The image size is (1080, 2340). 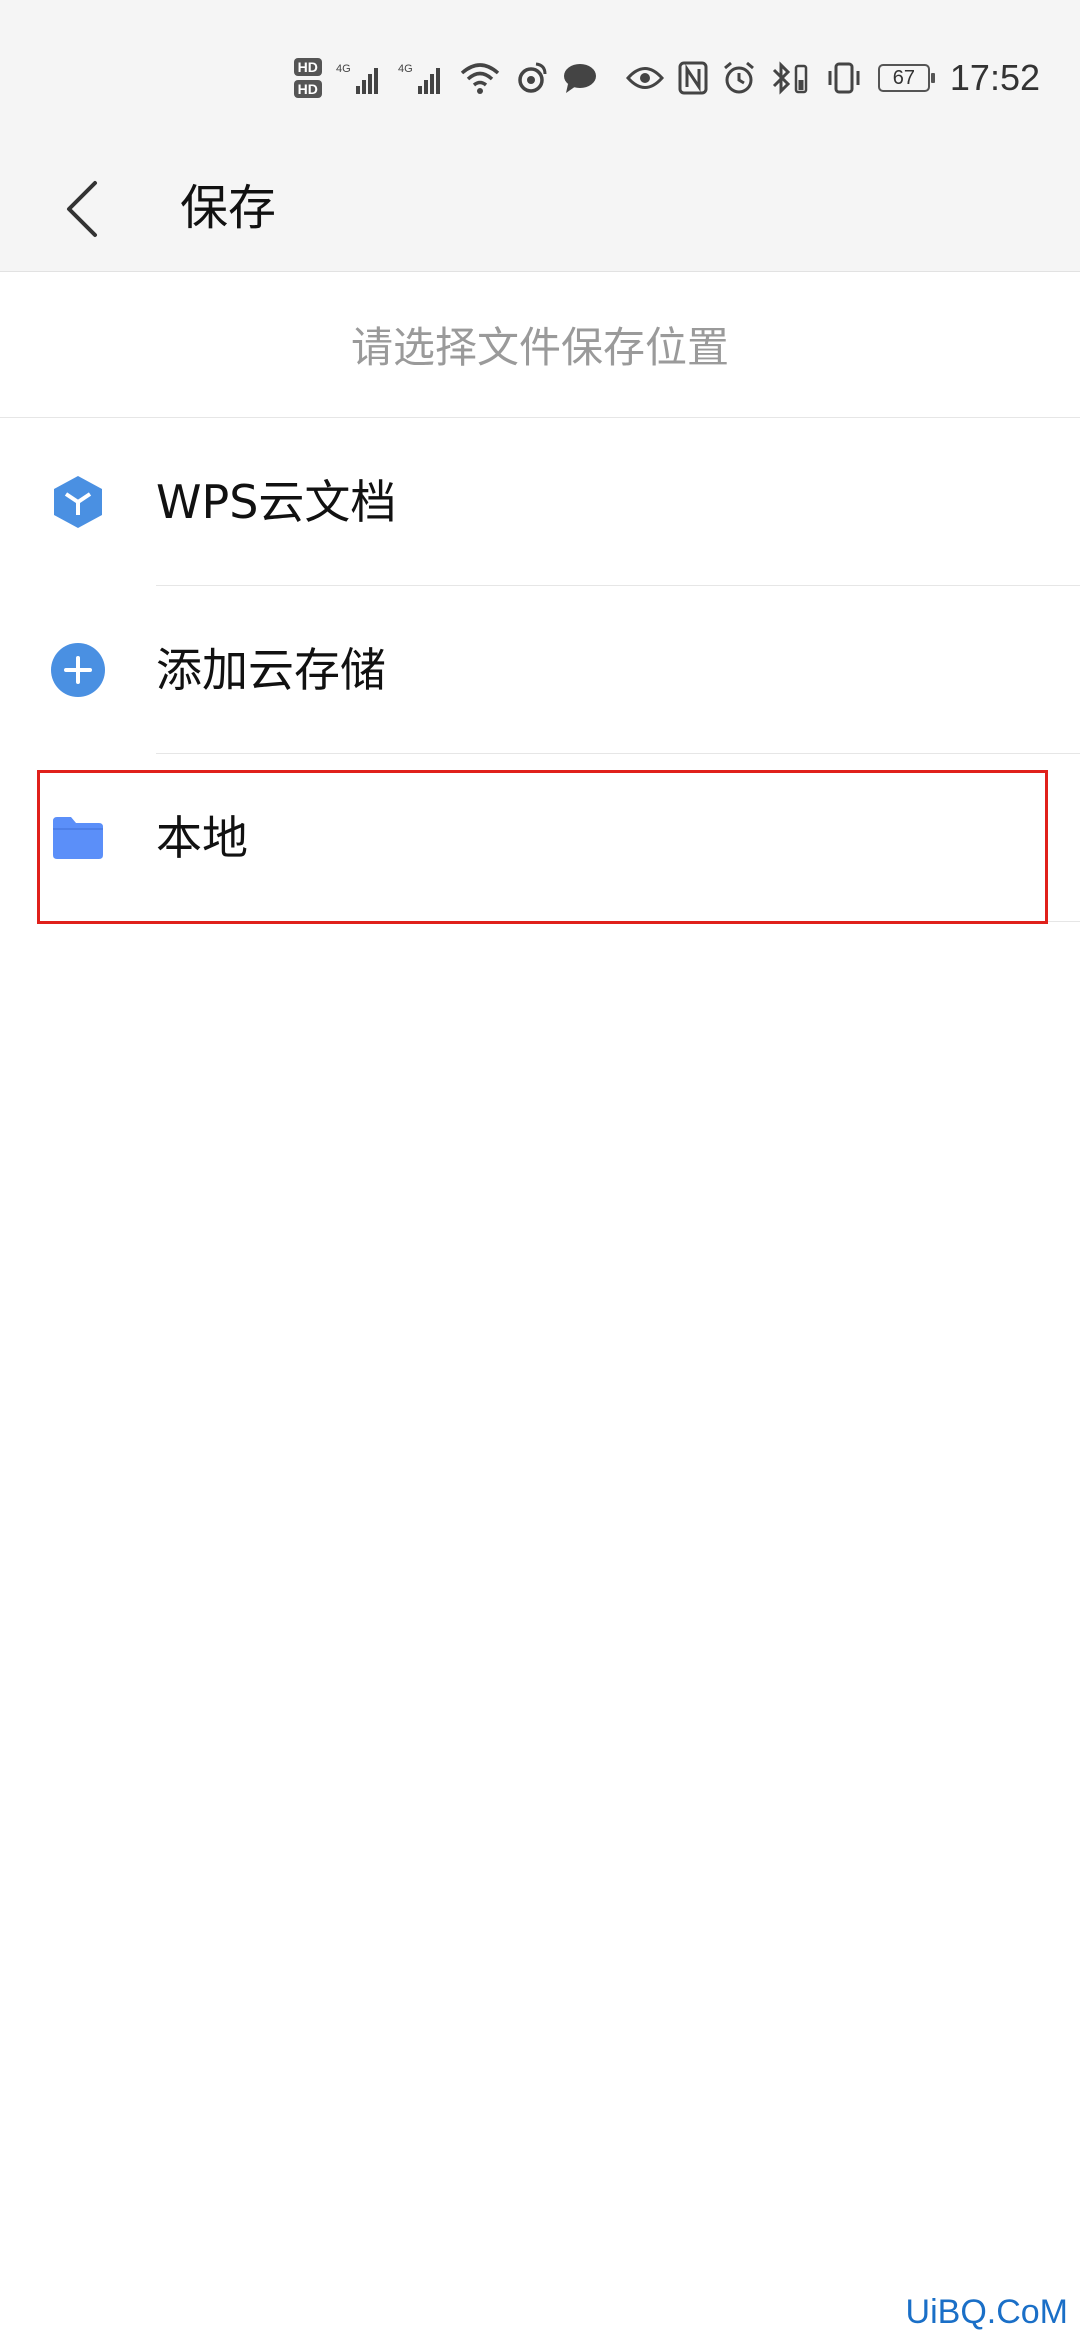 I want to click on nfc-icon, so click(x=693, y=78).